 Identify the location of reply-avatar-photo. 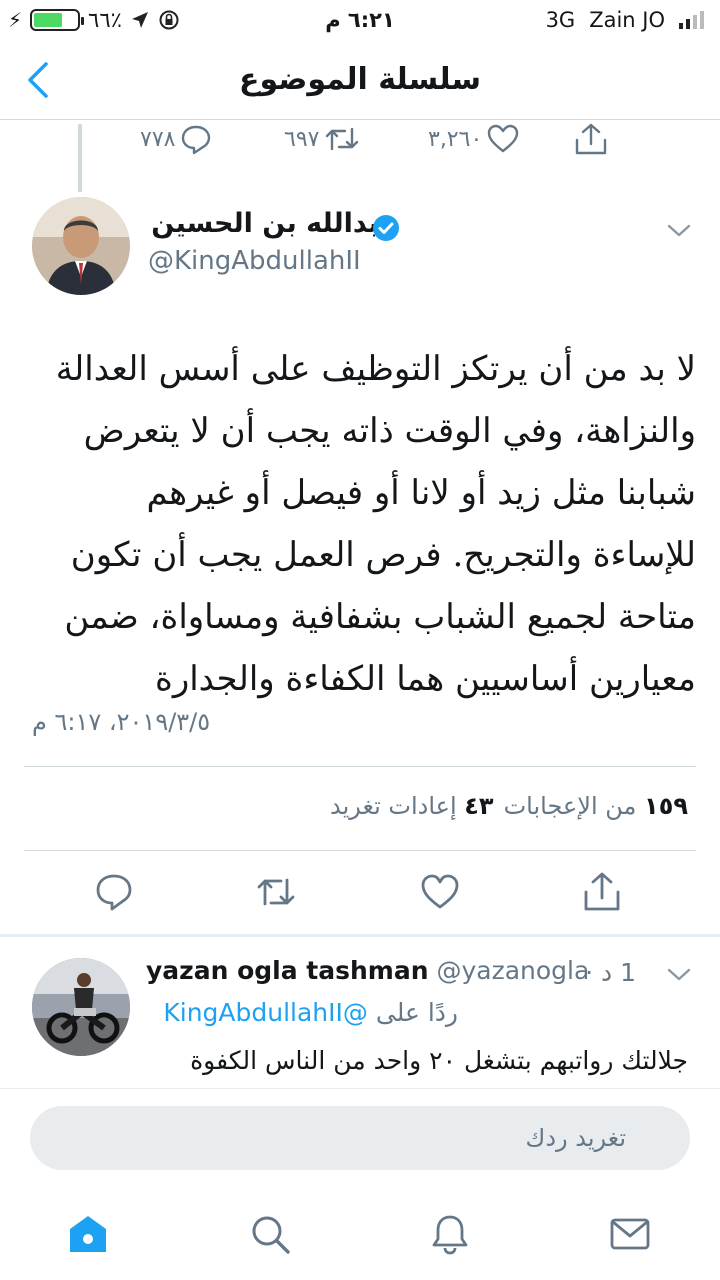
(81, 1007).